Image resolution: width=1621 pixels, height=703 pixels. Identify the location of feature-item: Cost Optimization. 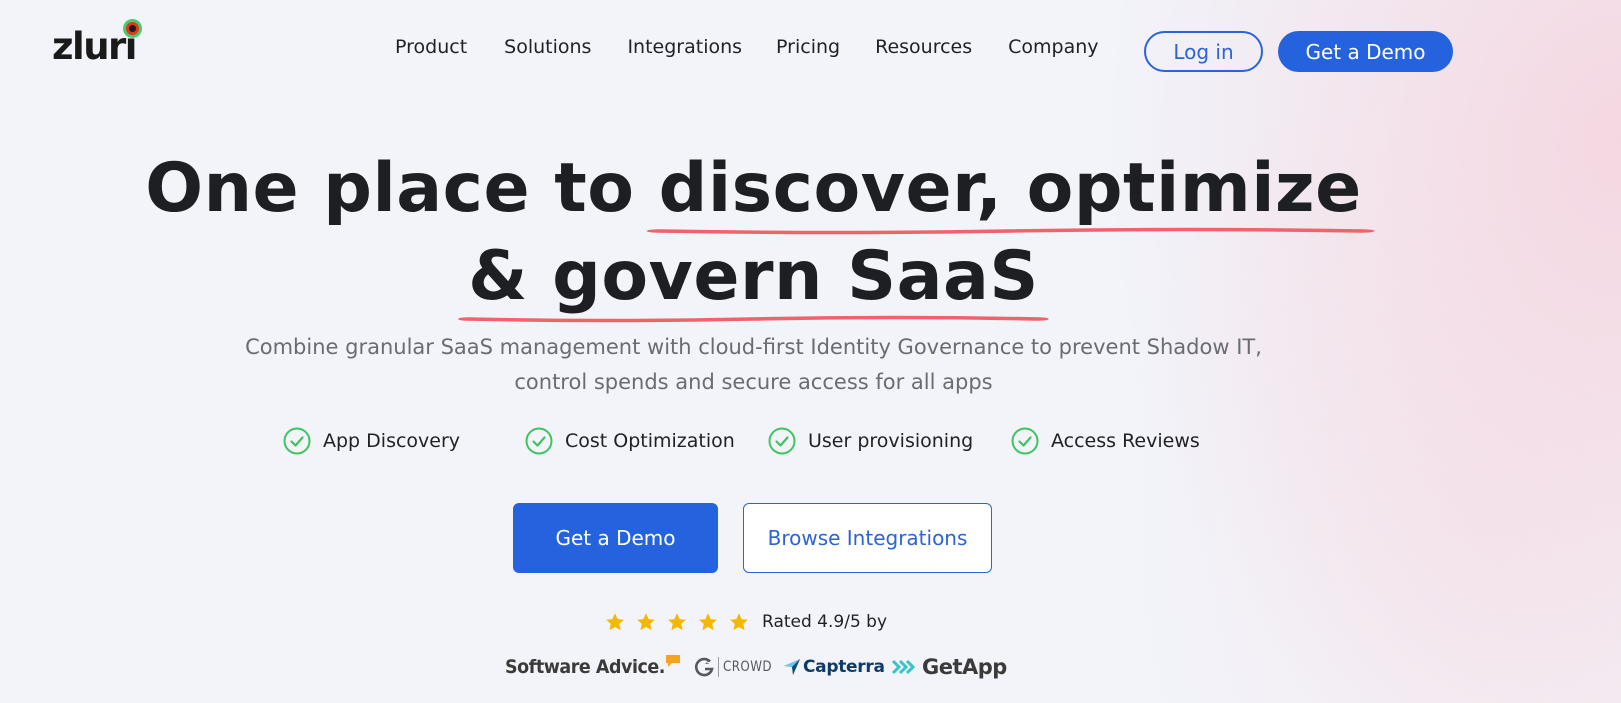
(630, 441).